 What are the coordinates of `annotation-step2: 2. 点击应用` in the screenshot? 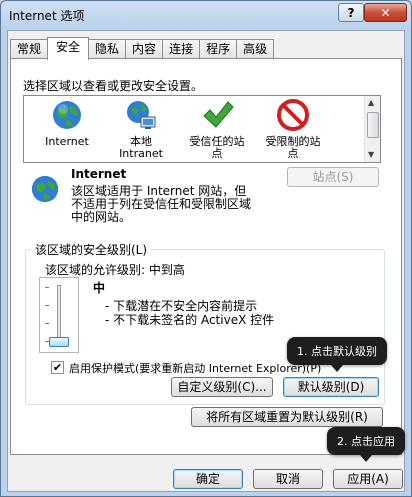 It's located at (366, 444).